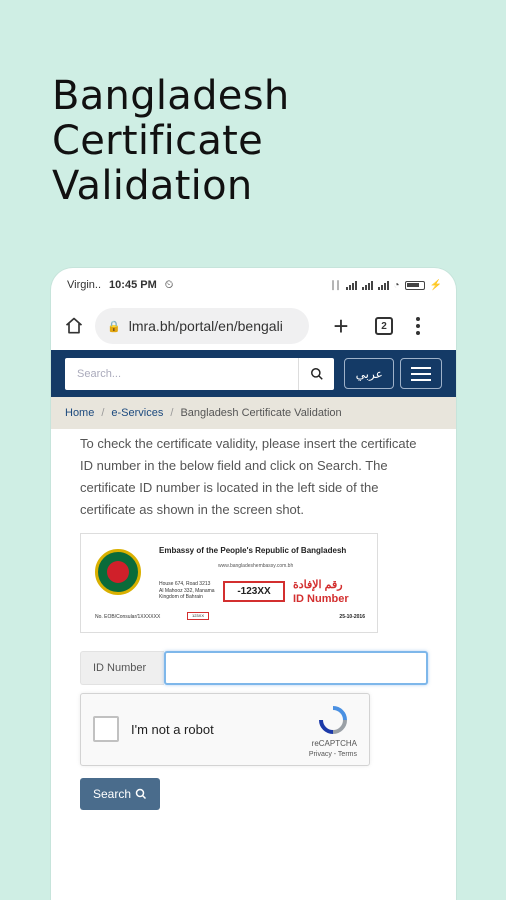  What do you see at coordinates (335, 285) in the screenshot?
I see `vibrate-icon: ∣∣` at bounding box center [335, 285].